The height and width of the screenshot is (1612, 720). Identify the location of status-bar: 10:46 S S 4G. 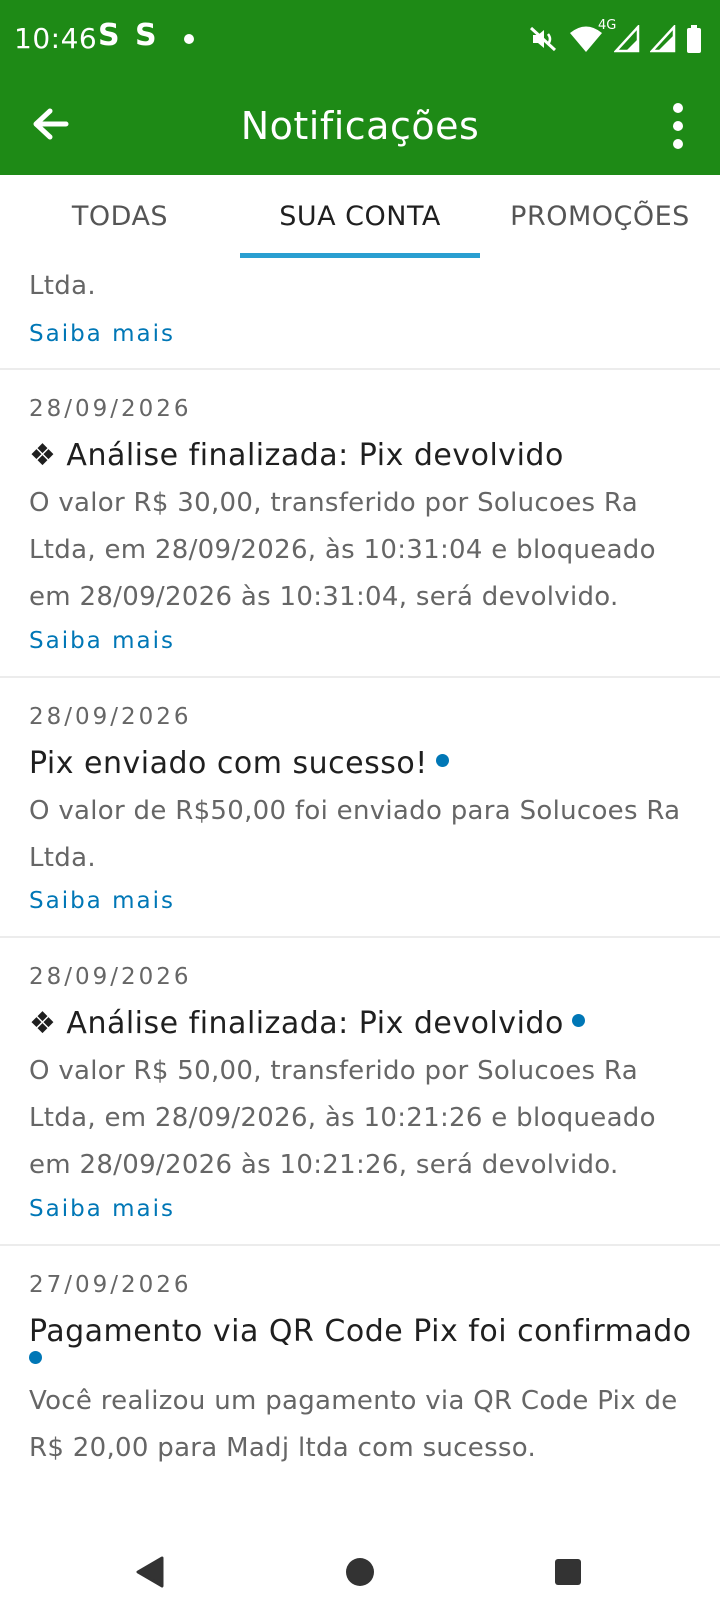
(360, 39).